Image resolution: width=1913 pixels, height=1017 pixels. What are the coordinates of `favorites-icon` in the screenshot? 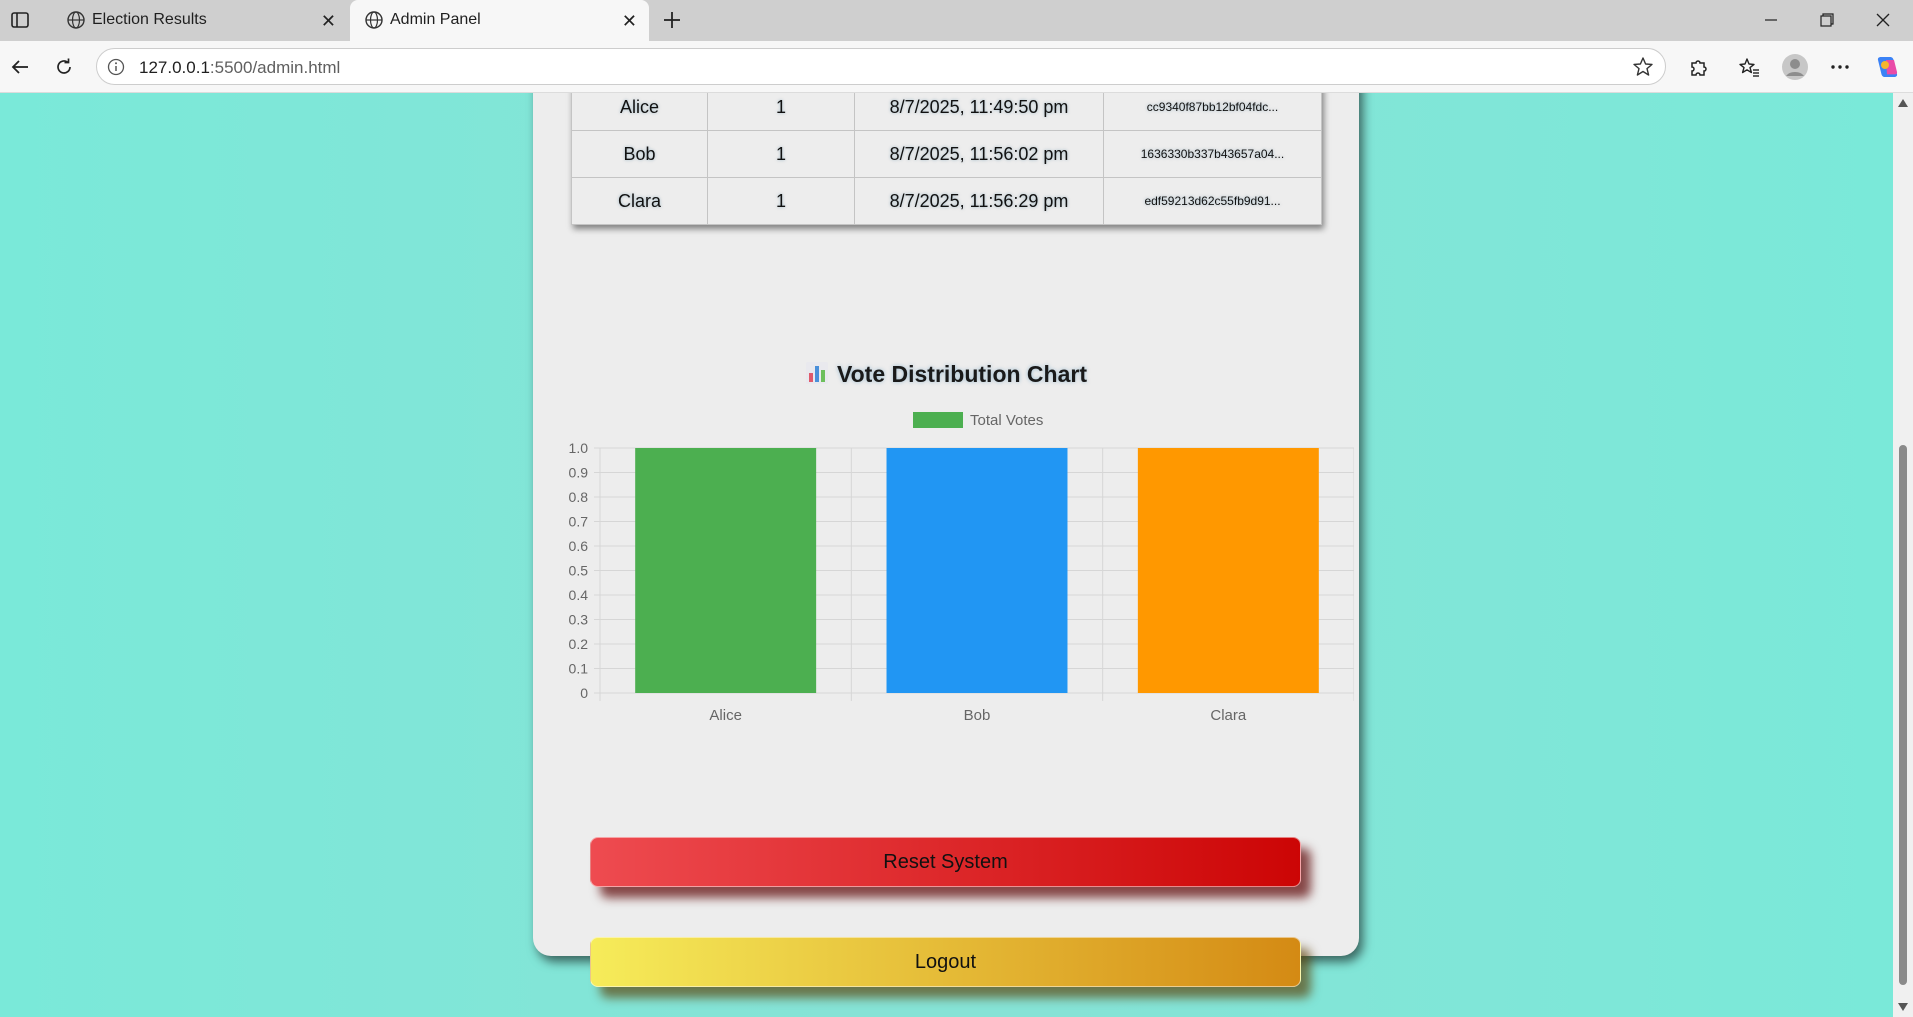 It's located at (1749, 67).